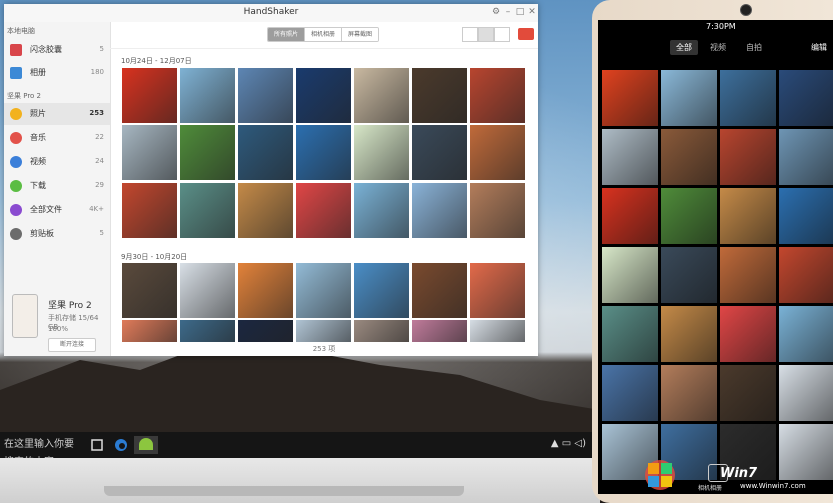 The width and height of the screenshot is (833, 503). What do you see at coordinates (739, 473) in the screenshot?
I see `watermark-text: Win7` at bounding box center [739, 473].